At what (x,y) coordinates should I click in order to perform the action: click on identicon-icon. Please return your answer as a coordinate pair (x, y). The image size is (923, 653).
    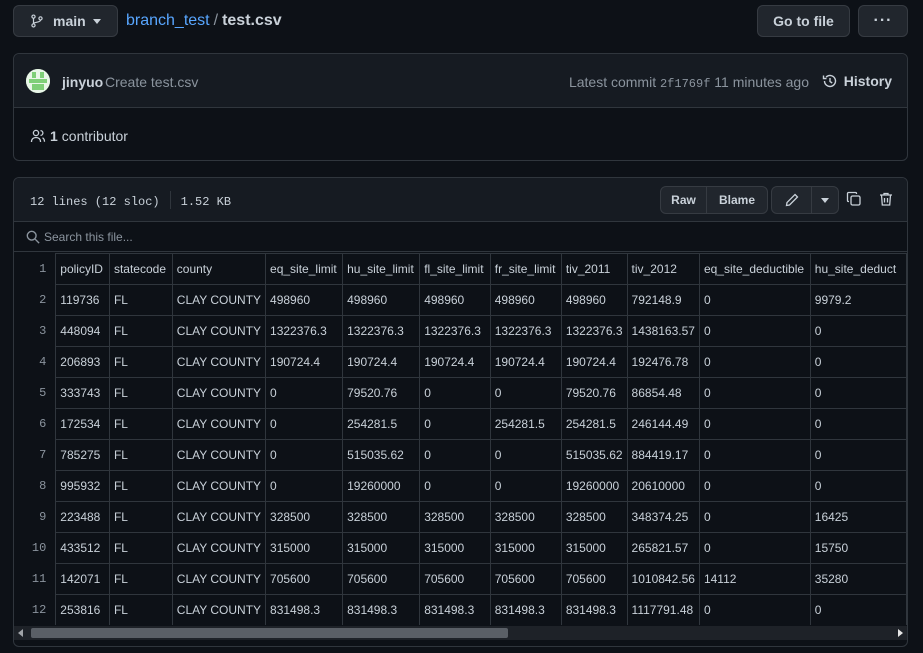
    Looking at the image, I should click on (38, 81).